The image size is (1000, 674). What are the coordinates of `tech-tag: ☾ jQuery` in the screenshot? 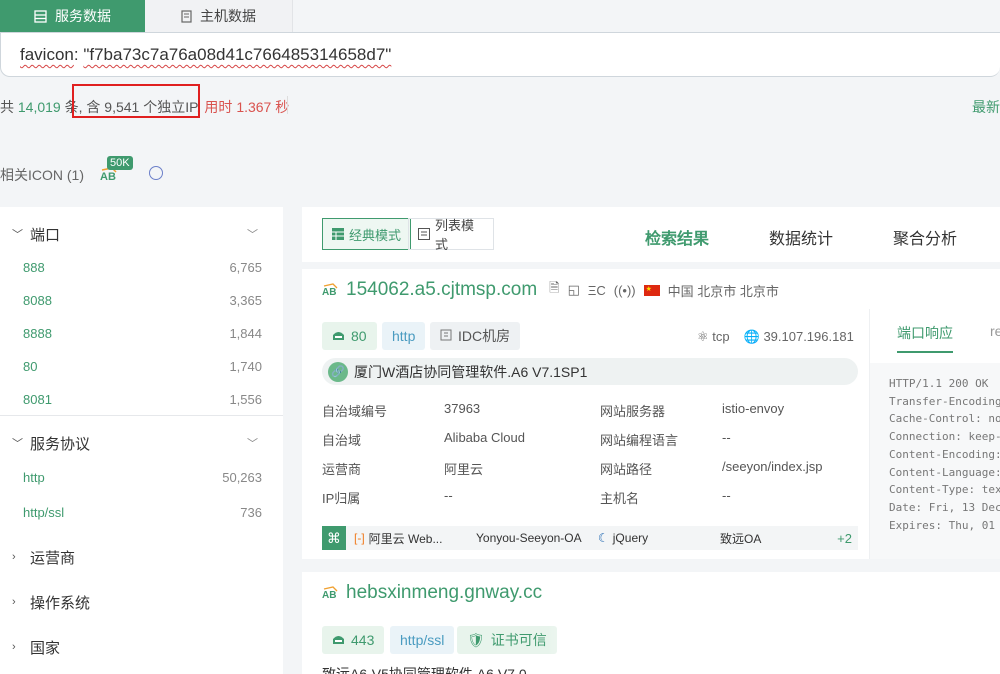 It's located at (651, 538).